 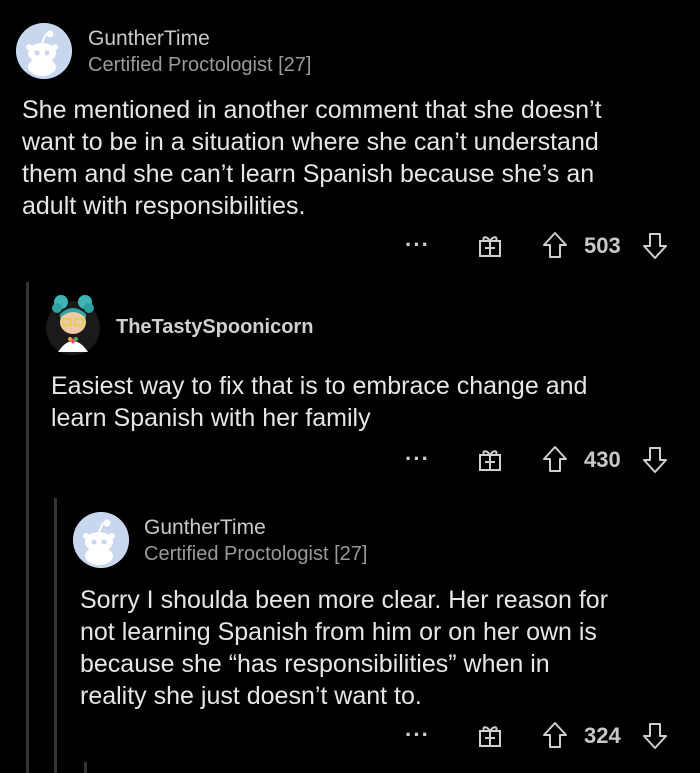 I want to click on username: TheTastySpoonicorn, so click(x=214, y=327).